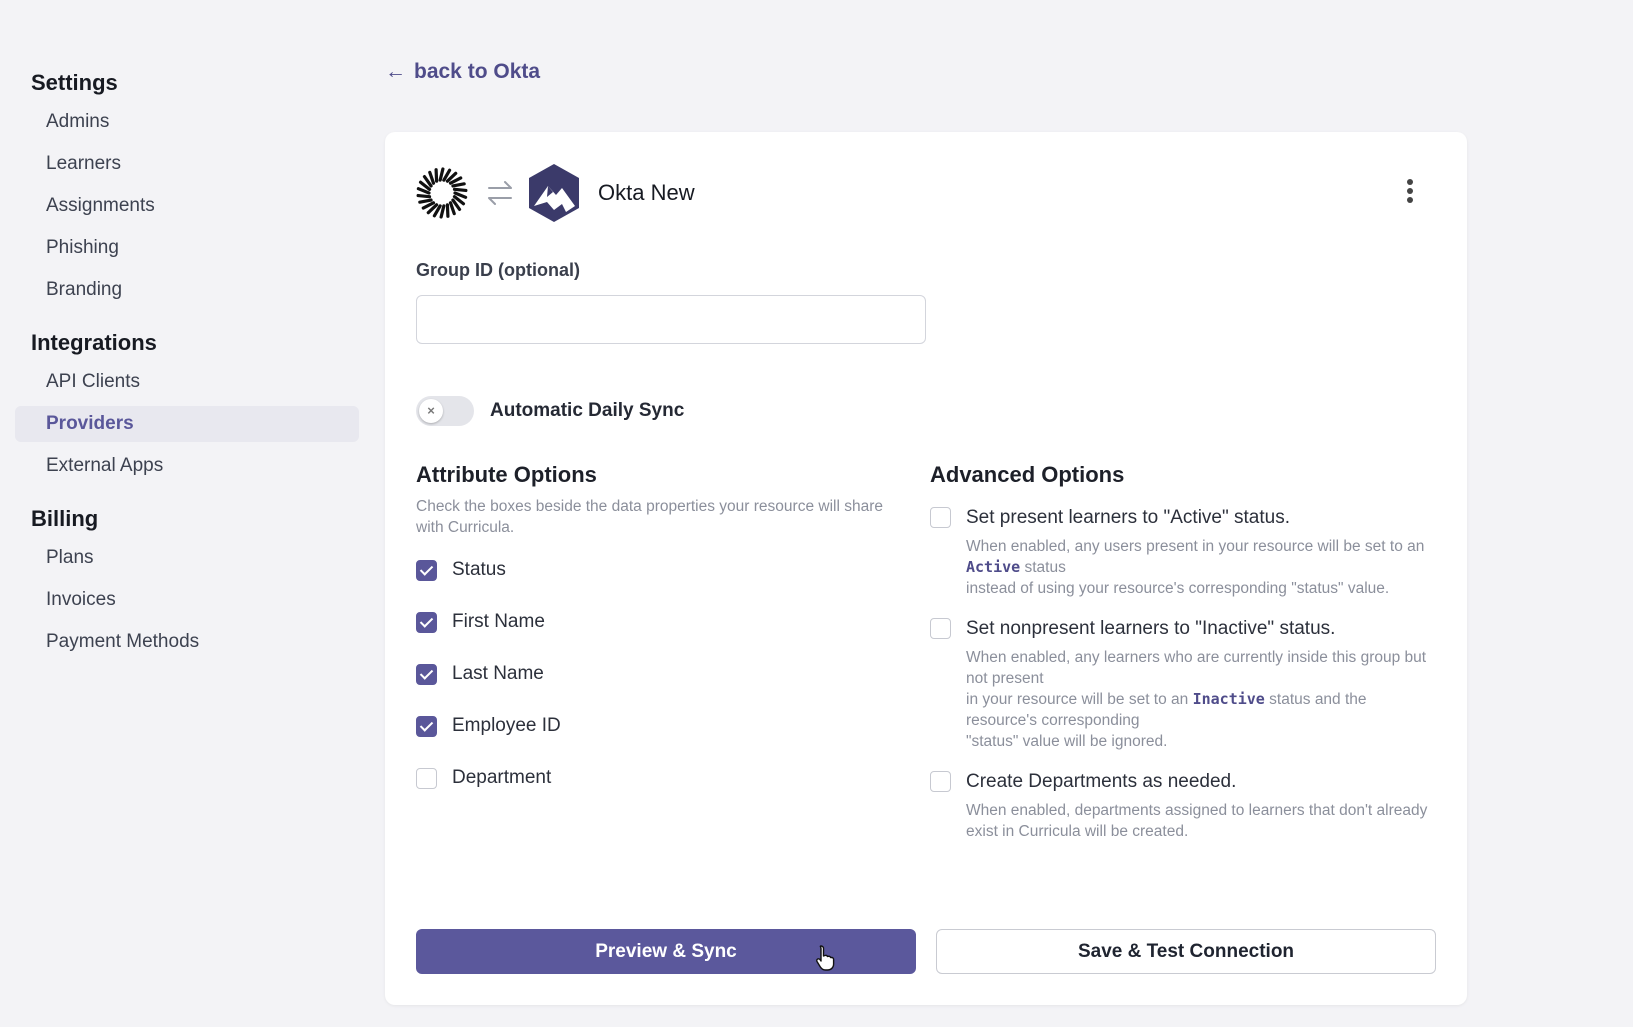 The height and width of the screenshot is (1027, 1633). Describe the element at coordinates (825, 958) in the screenshot. I see `hand-cursor-icon` at that location.